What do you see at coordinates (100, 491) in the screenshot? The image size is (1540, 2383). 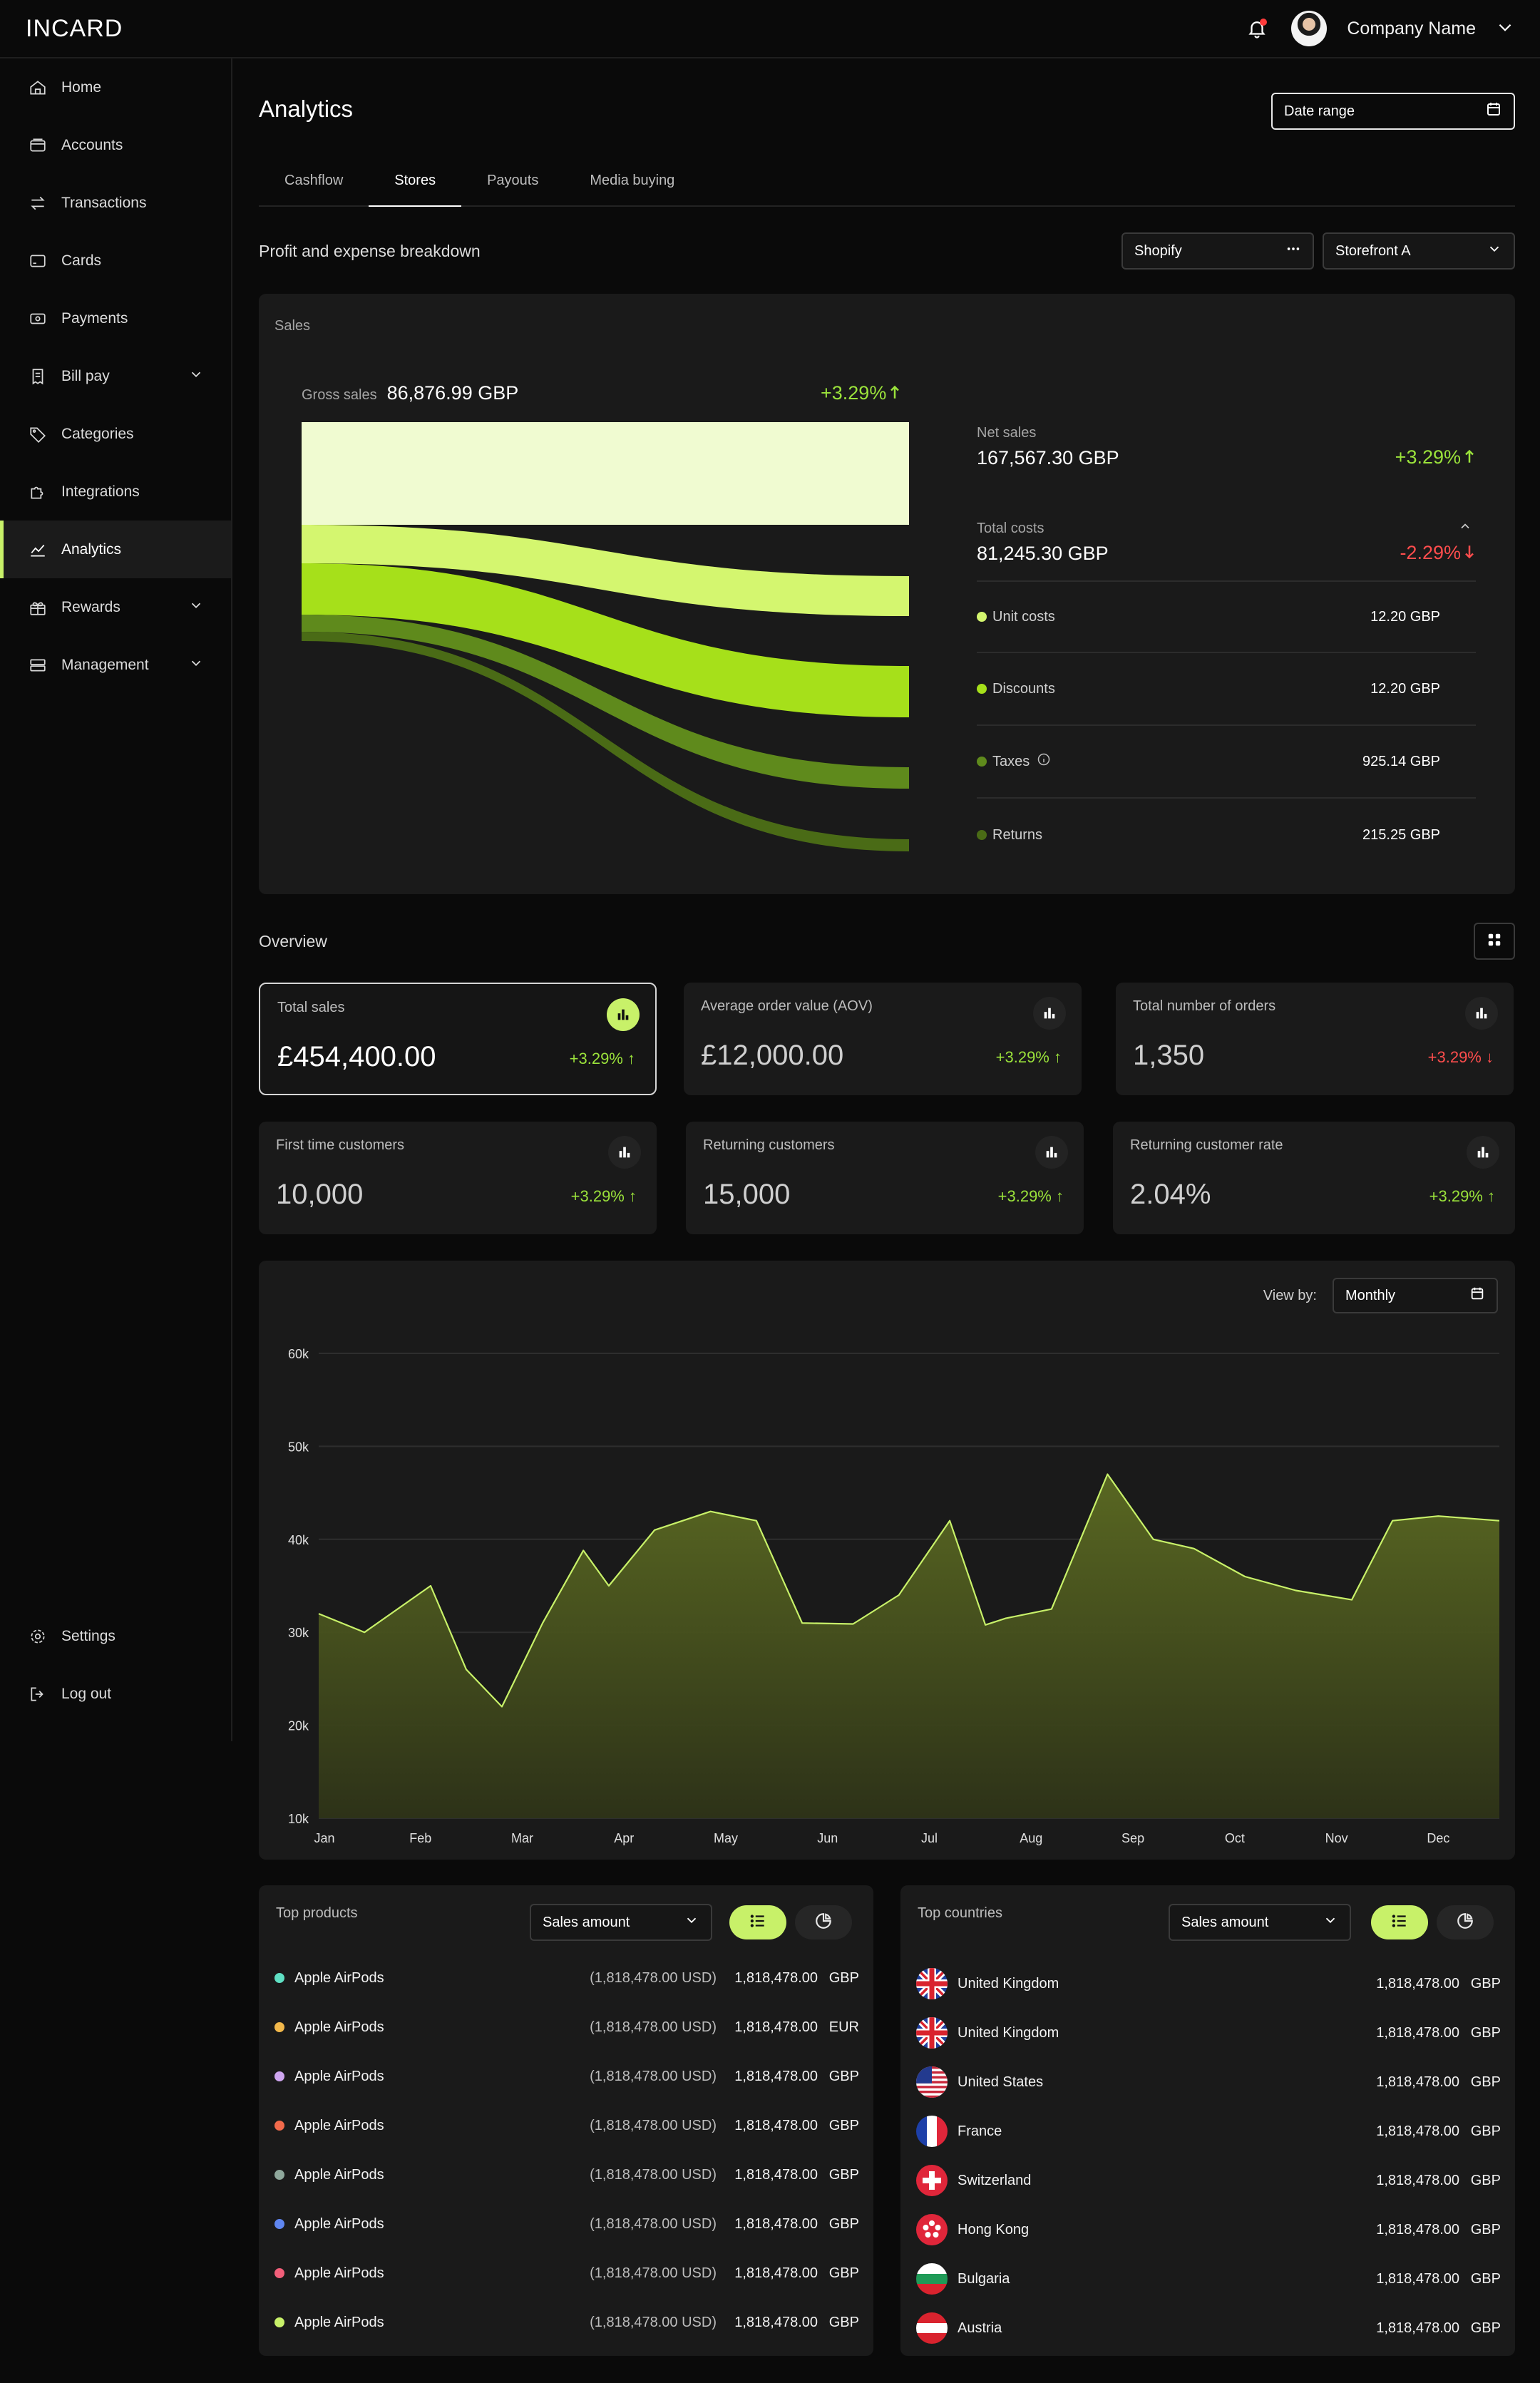 I see `sidebar-item-label: Integrations` at bounding box center [100, 491].